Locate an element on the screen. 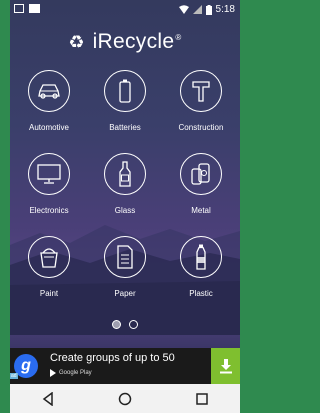 The width and height of the screenshot is (320, 413). back-icon is located at coordinates (48, 398).